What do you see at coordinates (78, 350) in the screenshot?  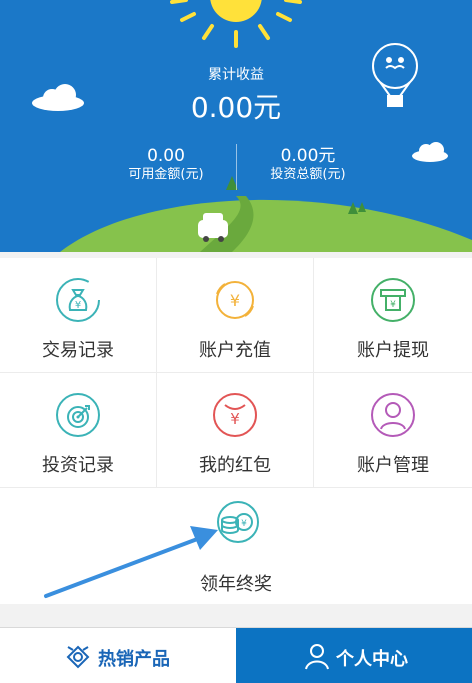 I see `menu-trade-record-label: 交易记录` at bounding box center [78, 350].